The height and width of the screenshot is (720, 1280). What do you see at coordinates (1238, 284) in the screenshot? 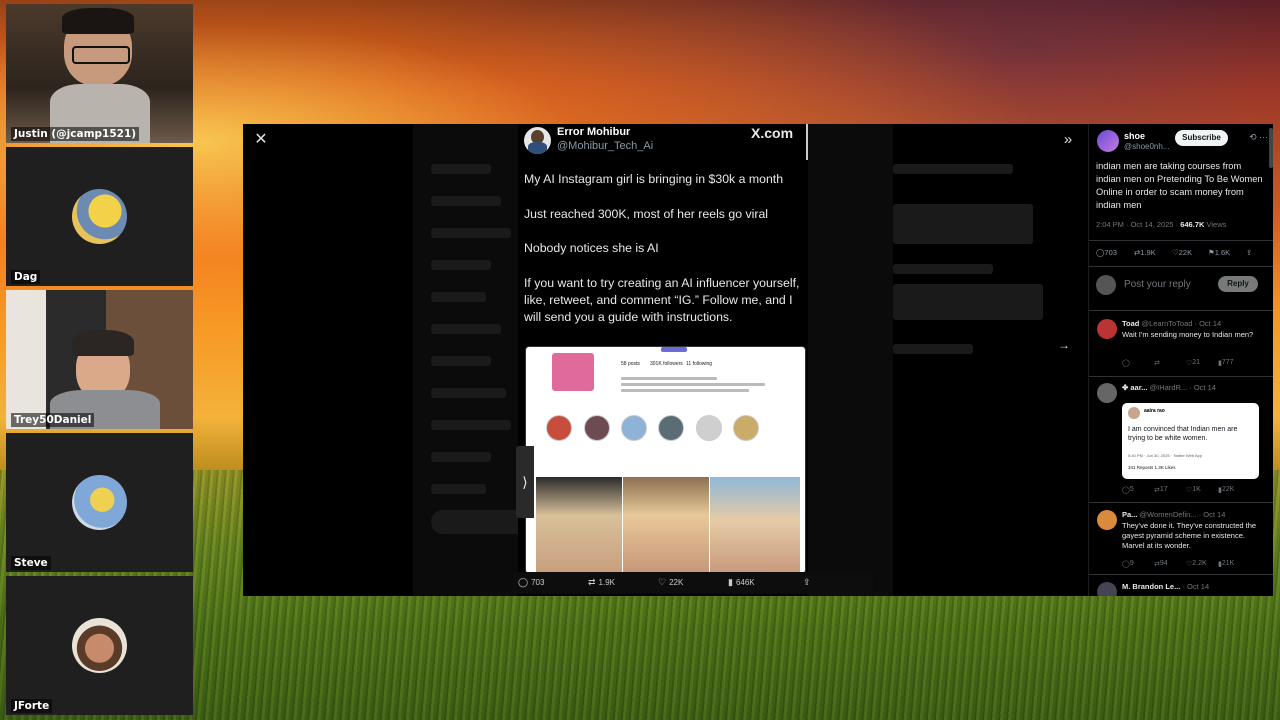
I see `reply-button: Reply` at bounding box center [1238, 284].